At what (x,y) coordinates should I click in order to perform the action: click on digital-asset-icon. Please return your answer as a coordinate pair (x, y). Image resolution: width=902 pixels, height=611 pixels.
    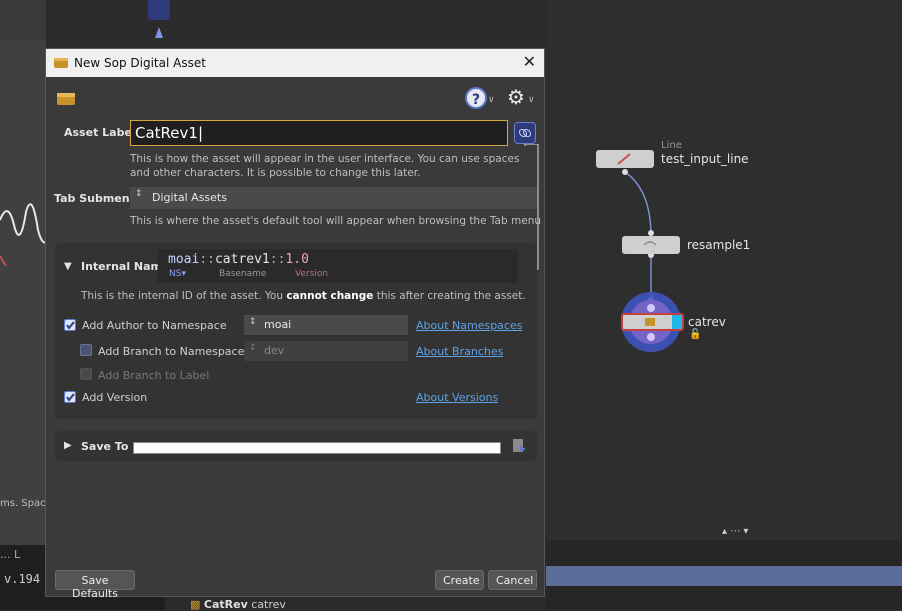
    Looking at the image, I should click on (650, 322).